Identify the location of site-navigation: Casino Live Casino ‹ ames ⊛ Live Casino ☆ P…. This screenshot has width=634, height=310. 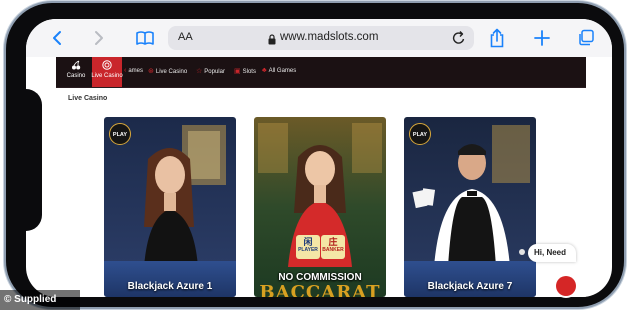
(321, 72).